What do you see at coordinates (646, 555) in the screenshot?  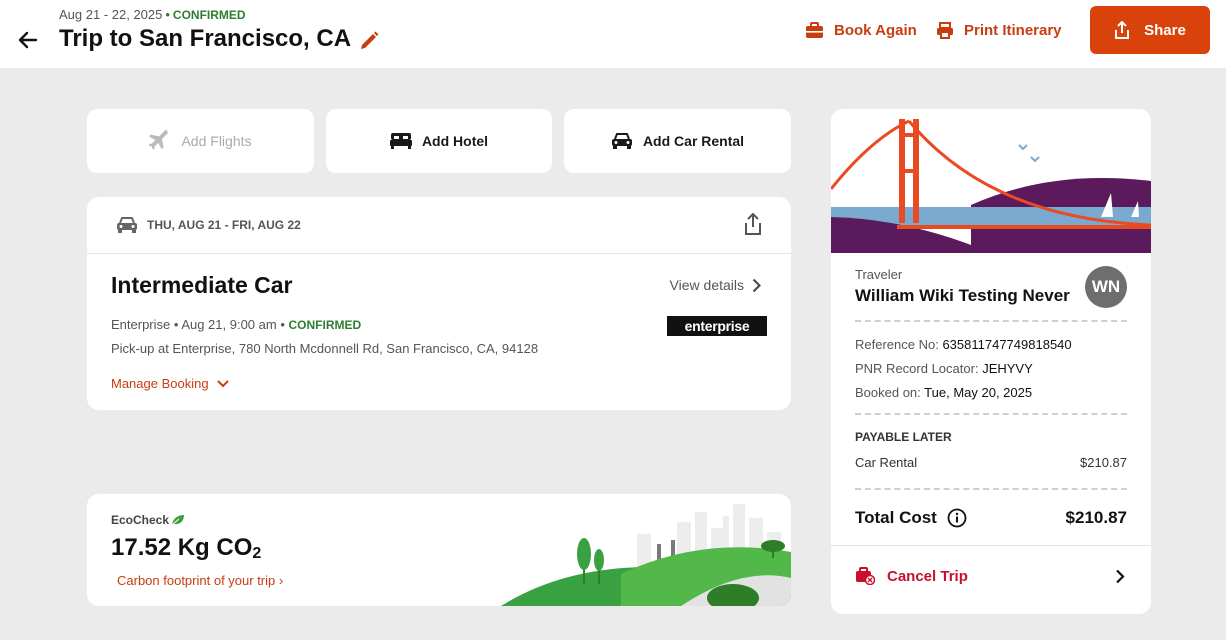 I see `eco-landscape-illustration` at bounding box center [646, 555].